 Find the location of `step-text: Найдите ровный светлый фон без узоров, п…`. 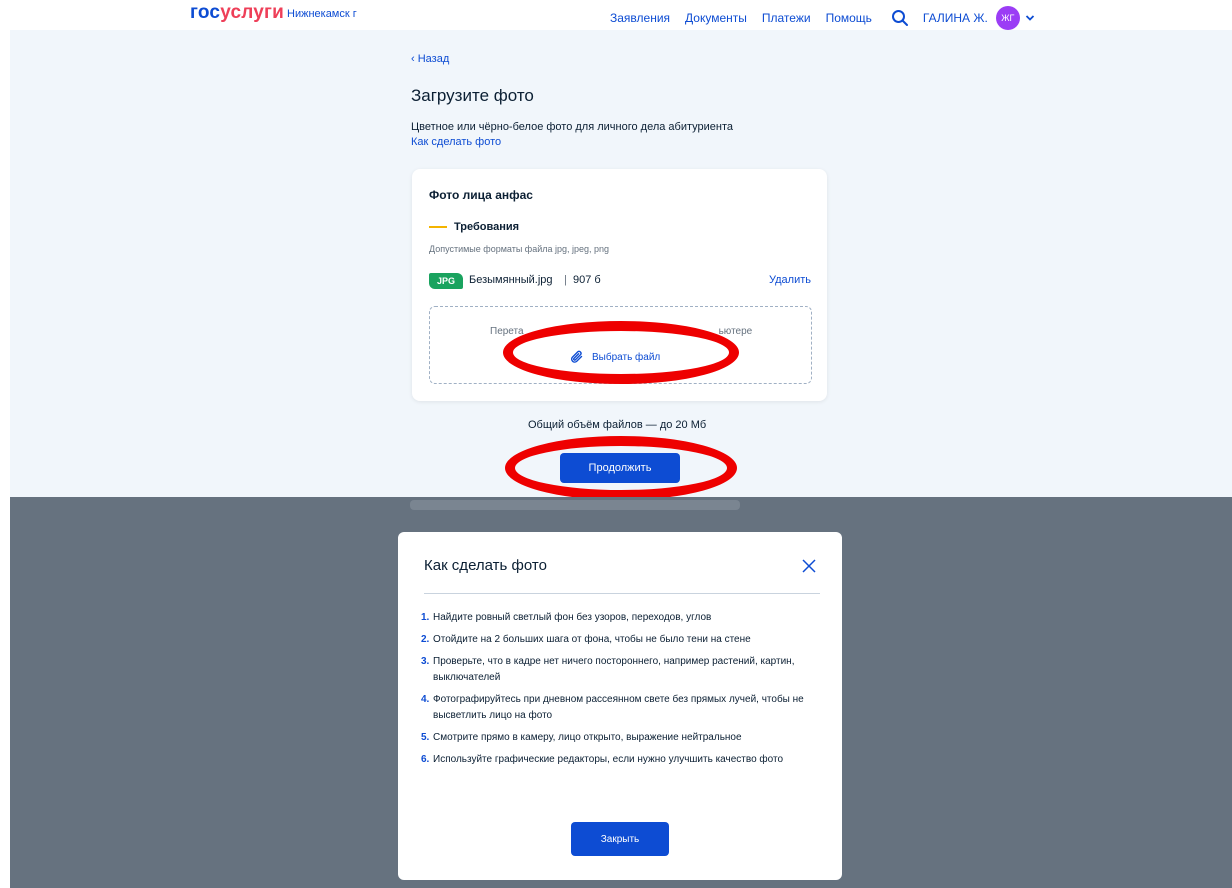

step-text: Найдите ровный светлый фон без узоров, п… is located at coordinates (572, 617).